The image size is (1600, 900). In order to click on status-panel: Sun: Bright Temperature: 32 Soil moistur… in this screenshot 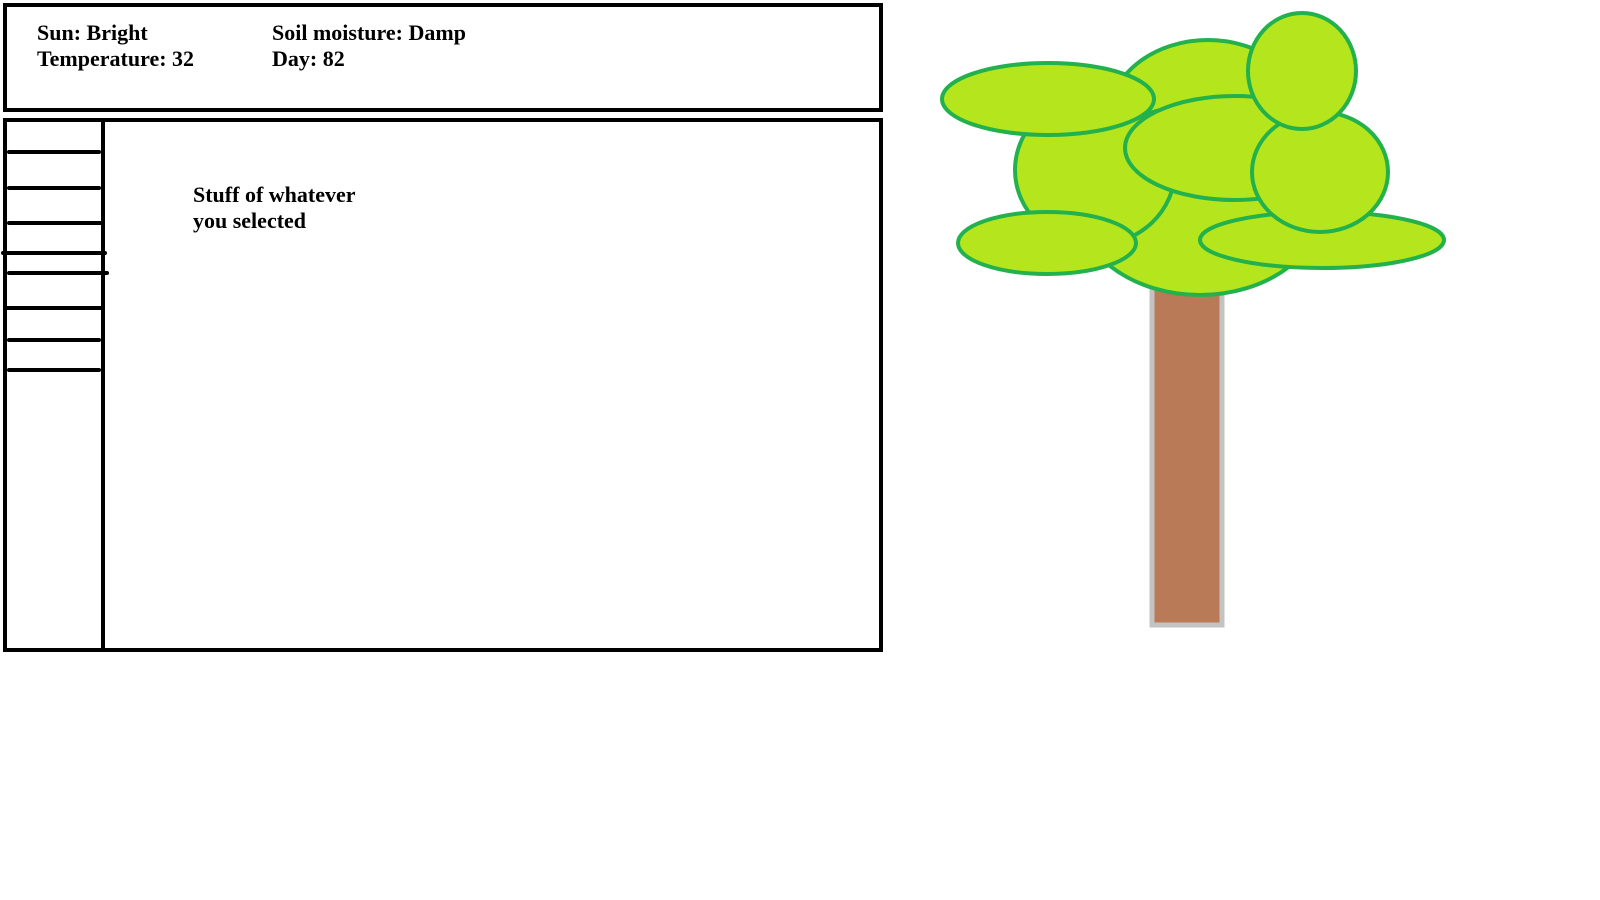, I will do `click(443, 57)`.